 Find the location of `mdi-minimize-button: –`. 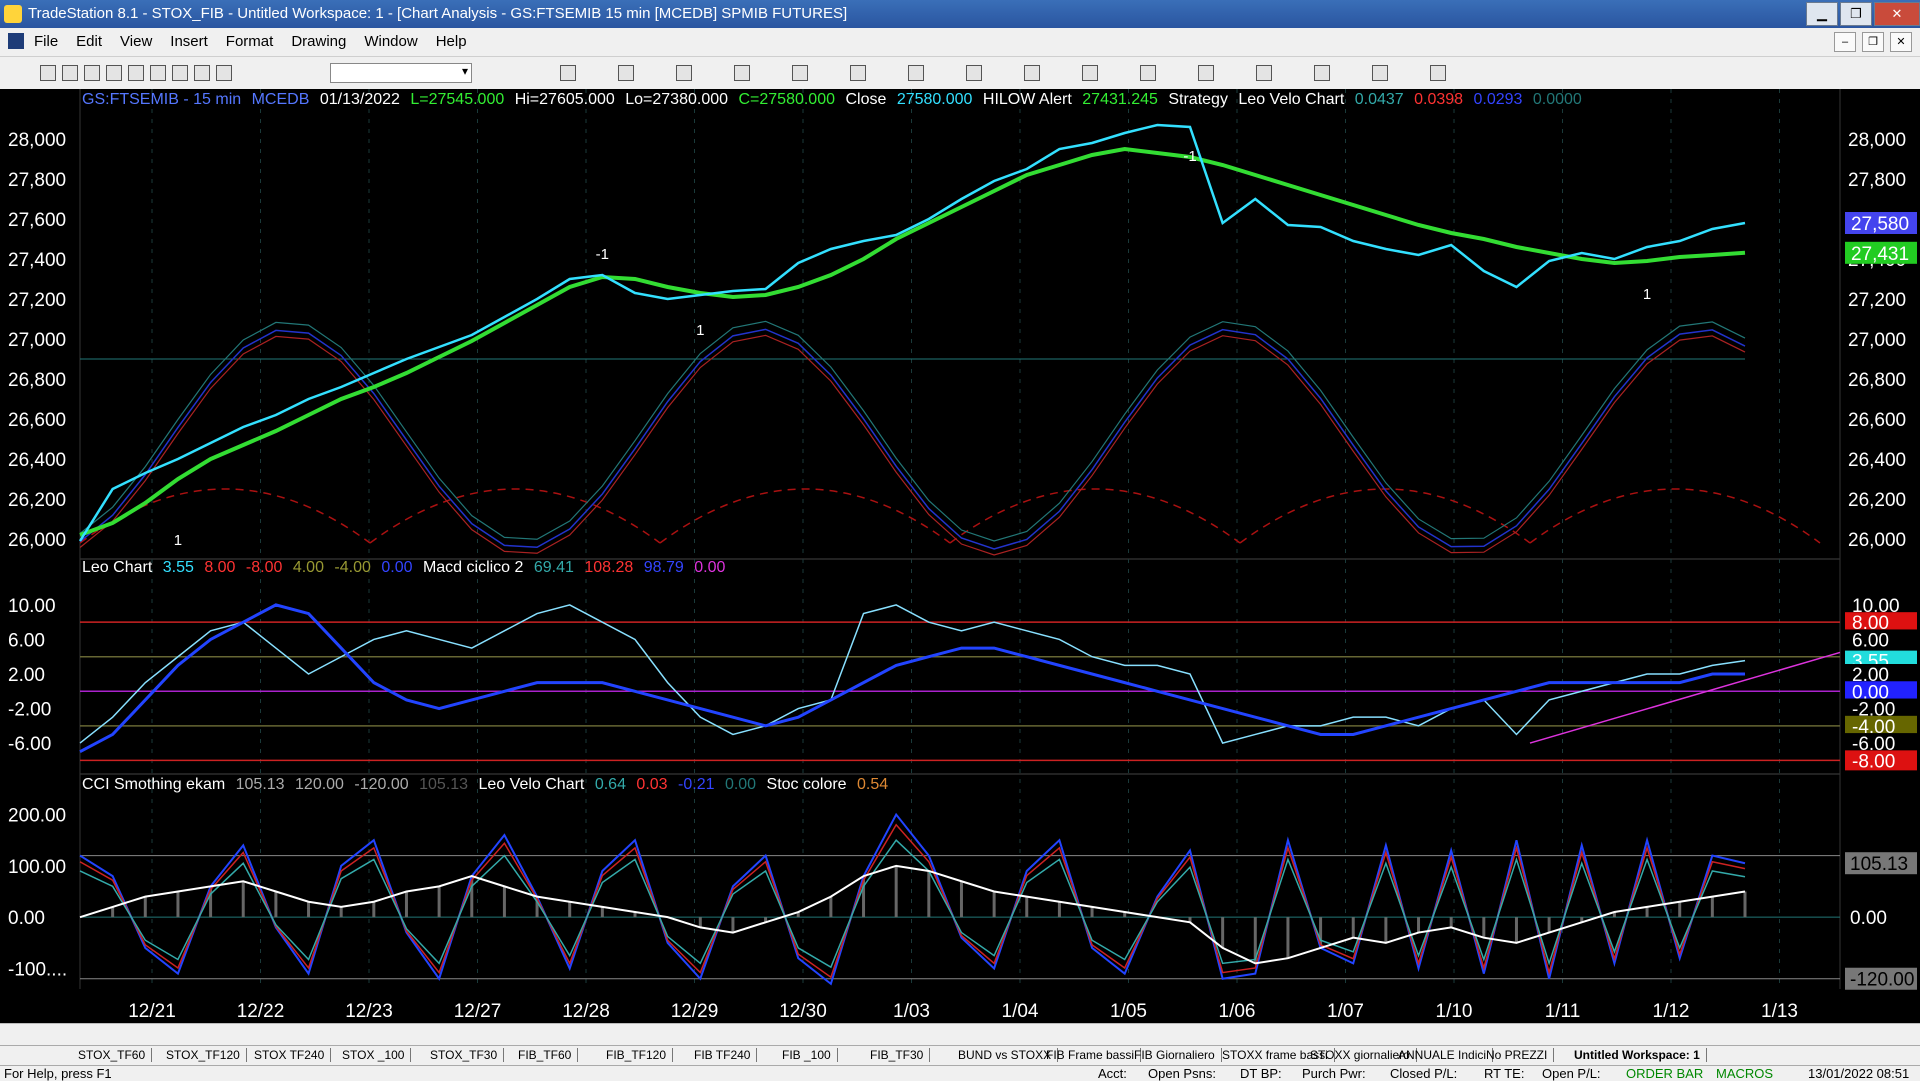

mdi-minimize-button: – is located at coordinates (1845, 42).